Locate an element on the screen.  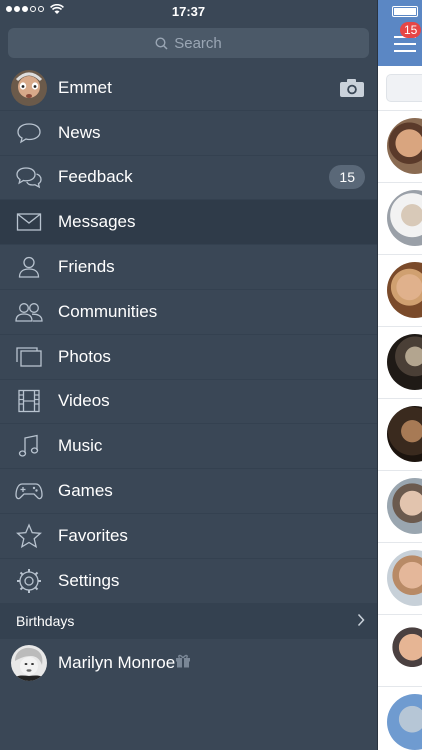
menu-item-friends: Friends is located at coordinates (188, 267).